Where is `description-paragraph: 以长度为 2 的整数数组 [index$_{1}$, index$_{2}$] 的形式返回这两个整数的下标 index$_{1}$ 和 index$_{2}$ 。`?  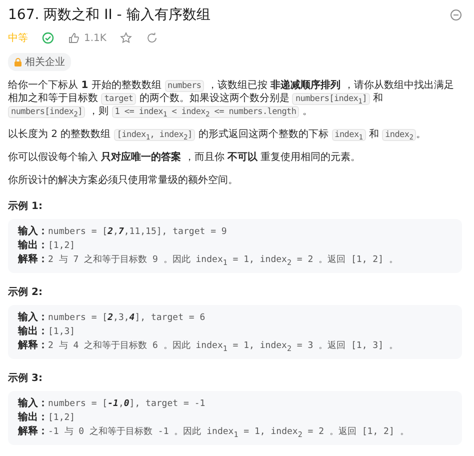 description-paragraph: 以长度为 2 的整数数组 [index$_{1}$, index$_{2}$] 的形式返回这两个整数的下标 index$_{1}$ 和 index$_{2}$ 。 is located at coordinates (218, 134).